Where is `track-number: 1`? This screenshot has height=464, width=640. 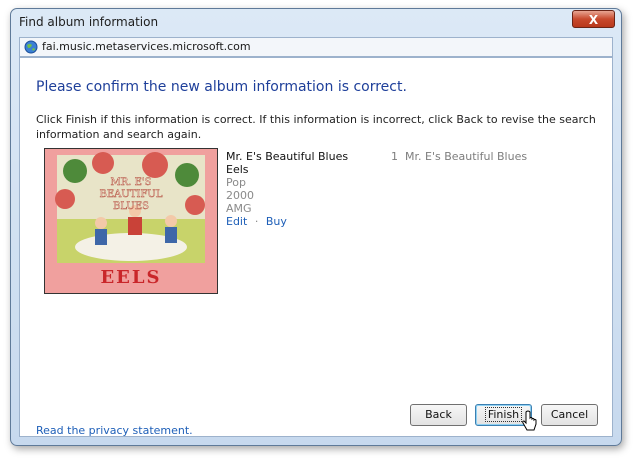 track-number: 1 is located at coordinates (394, 156).